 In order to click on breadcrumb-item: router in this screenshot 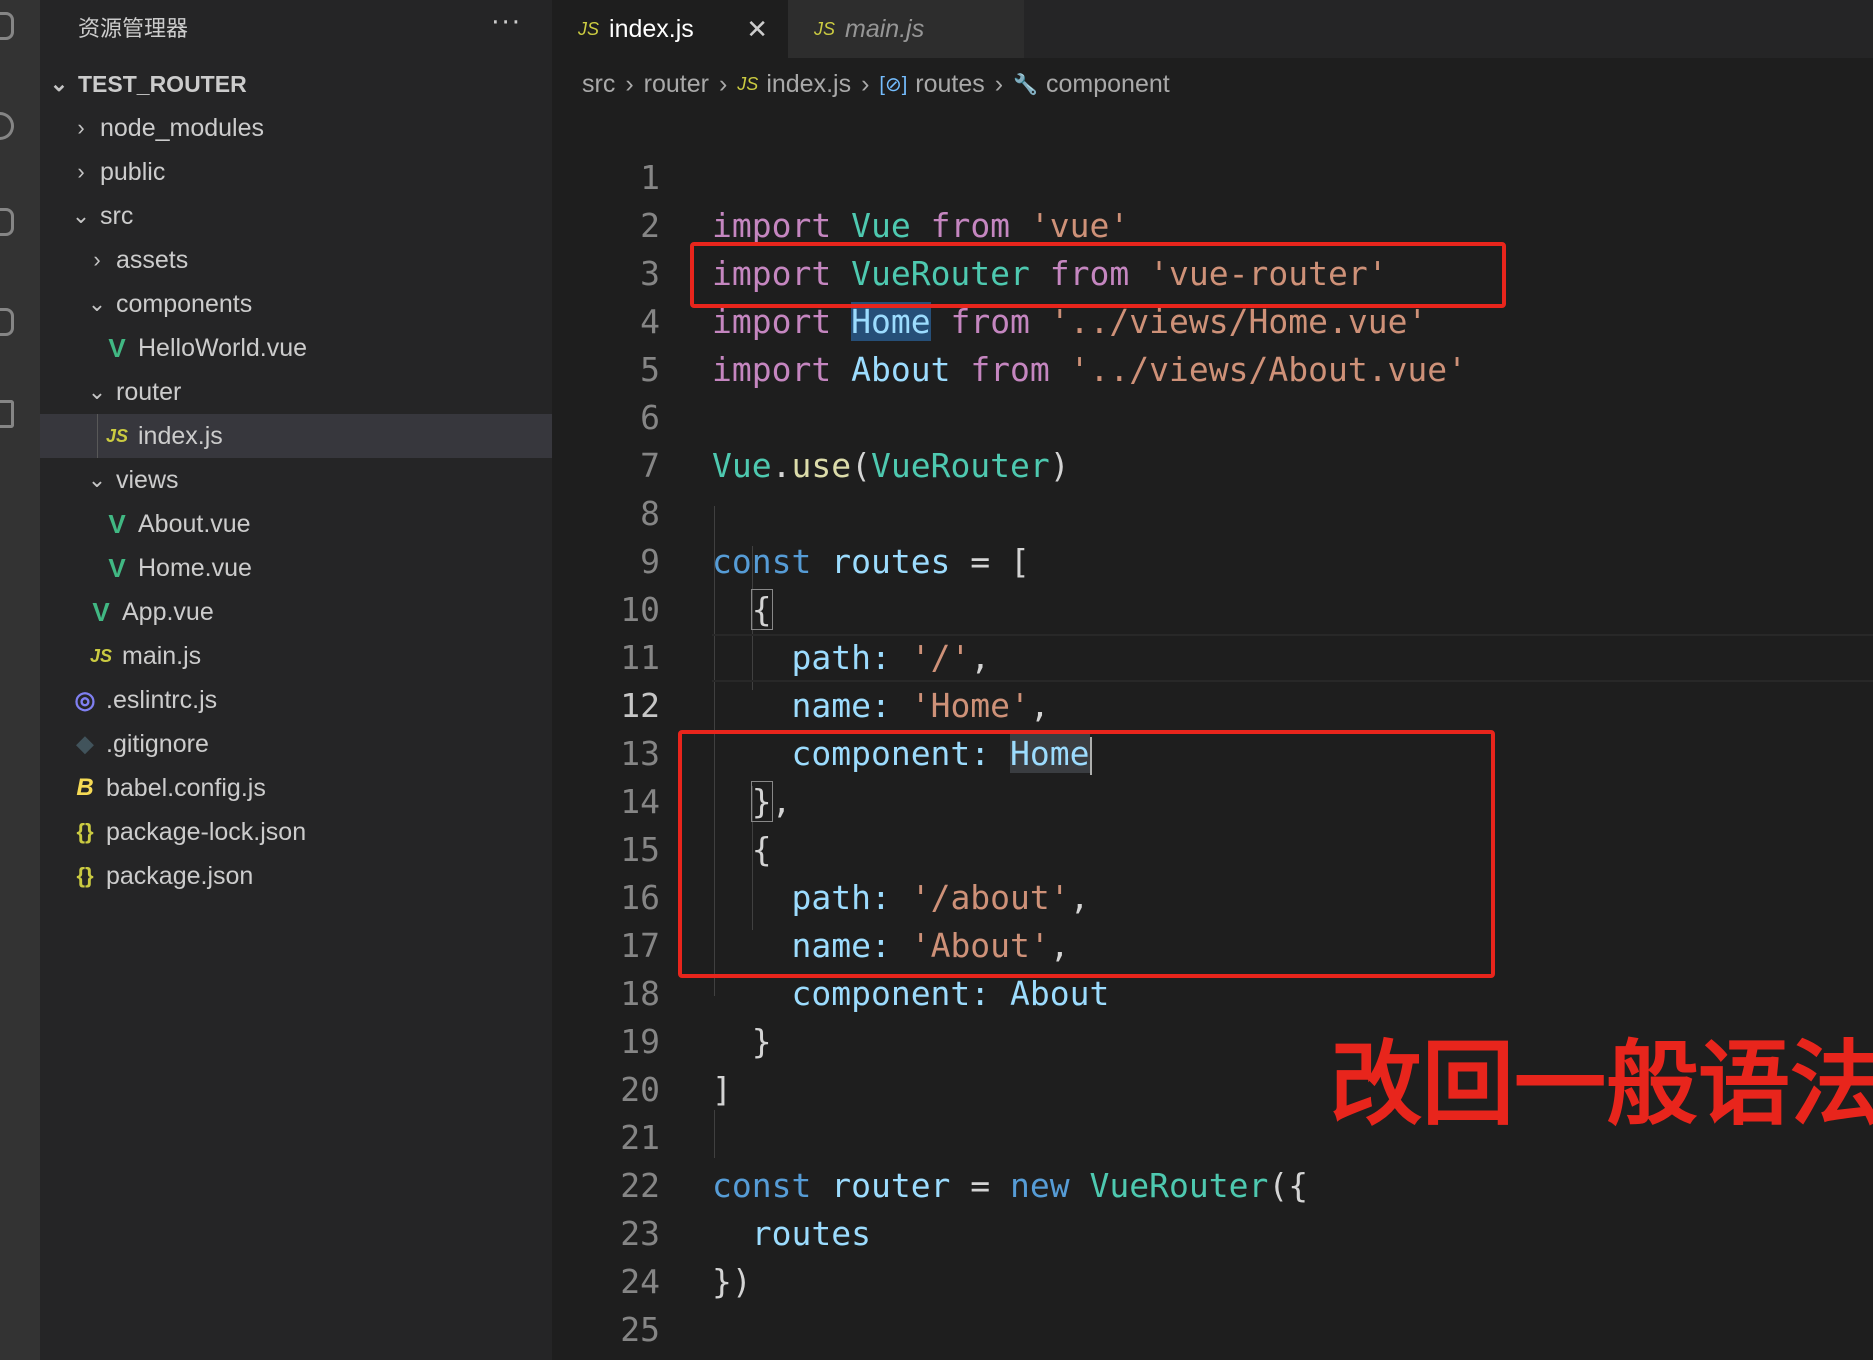, I will do `click(676, 84)`.